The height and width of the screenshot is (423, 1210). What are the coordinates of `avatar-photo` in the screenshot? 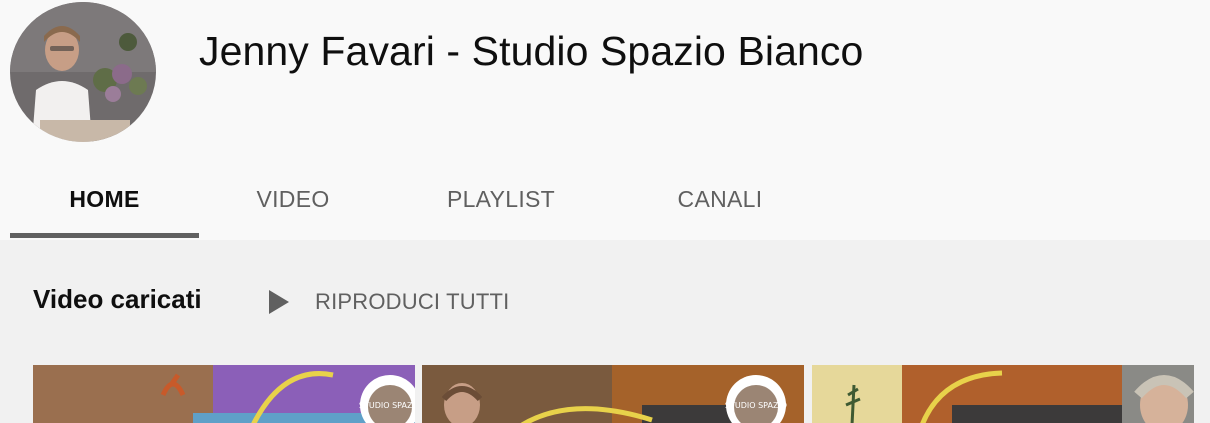 It's located at (83, 72).